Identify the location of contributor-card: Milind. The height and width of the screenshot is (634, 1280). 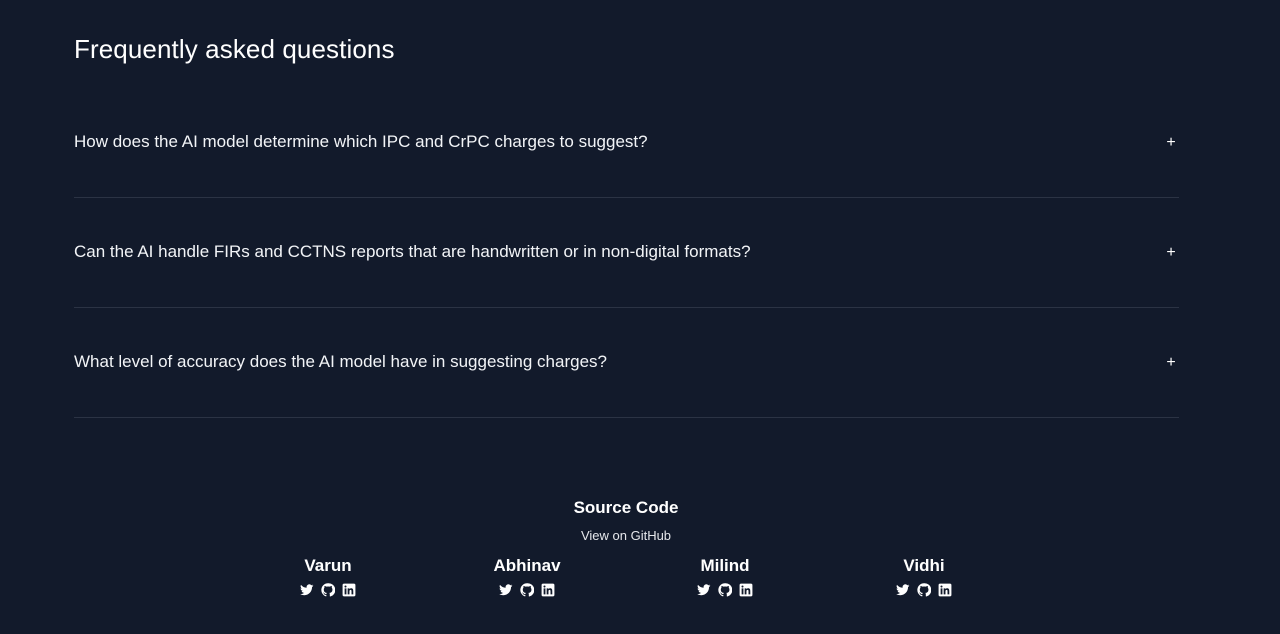
(725, 576).